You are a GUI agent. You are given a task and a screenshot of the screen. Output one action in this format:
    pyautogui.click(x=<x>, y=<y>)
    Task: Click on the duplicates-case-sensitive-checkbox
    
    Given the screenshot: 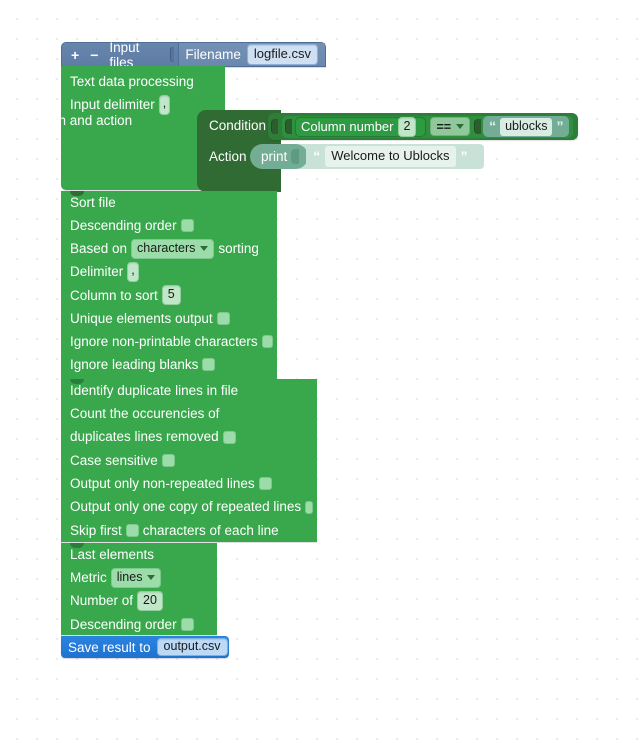 What is the action you would take?
    pyautogui.click(x=168, y=461)
    